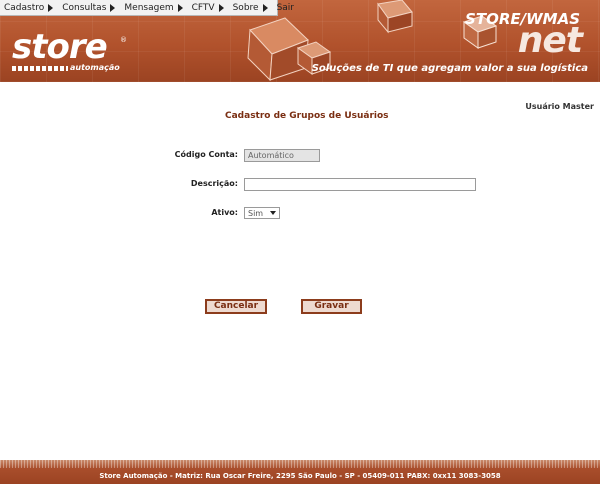  I want to click on page-title: Cadastro de Grupos de Usuários, so click(307, 116).